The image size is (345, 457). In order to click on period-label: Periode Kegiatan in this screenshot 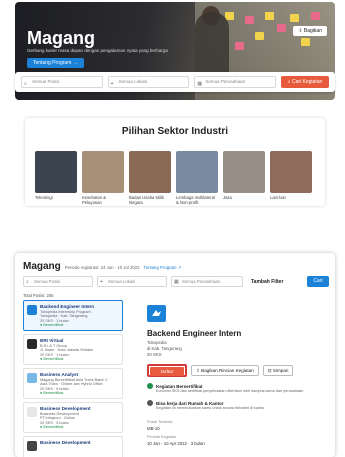, I will do `click(162, 437)`.